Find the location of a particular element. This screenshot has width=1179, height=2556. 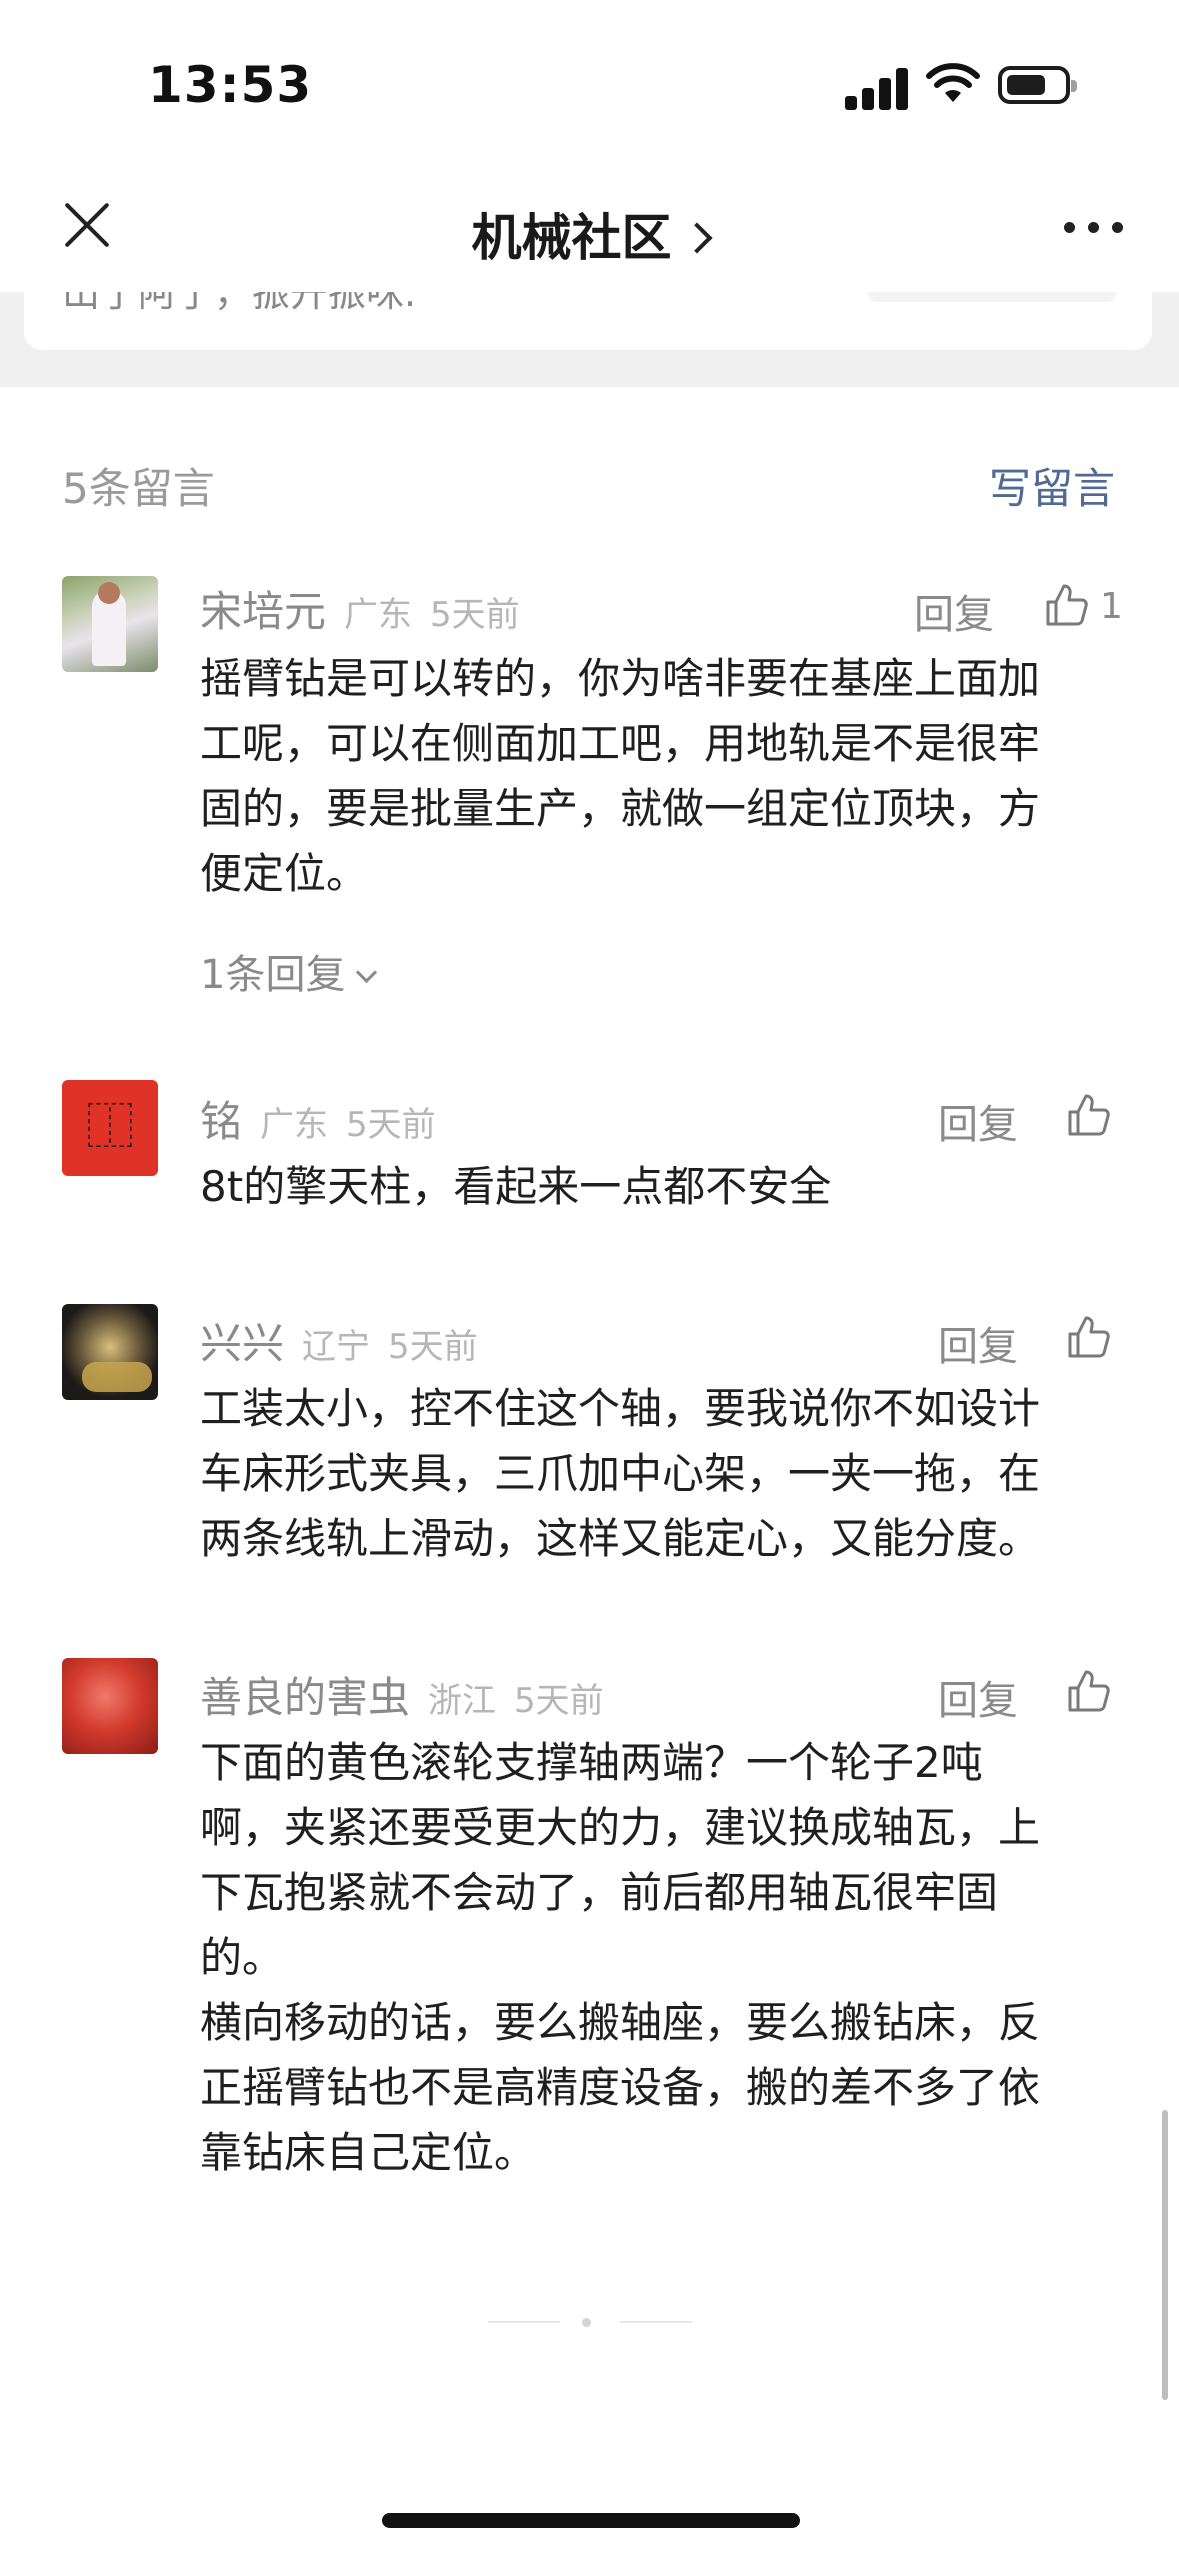

author-name: 兴兴 is located at coordinates (242, 1343).